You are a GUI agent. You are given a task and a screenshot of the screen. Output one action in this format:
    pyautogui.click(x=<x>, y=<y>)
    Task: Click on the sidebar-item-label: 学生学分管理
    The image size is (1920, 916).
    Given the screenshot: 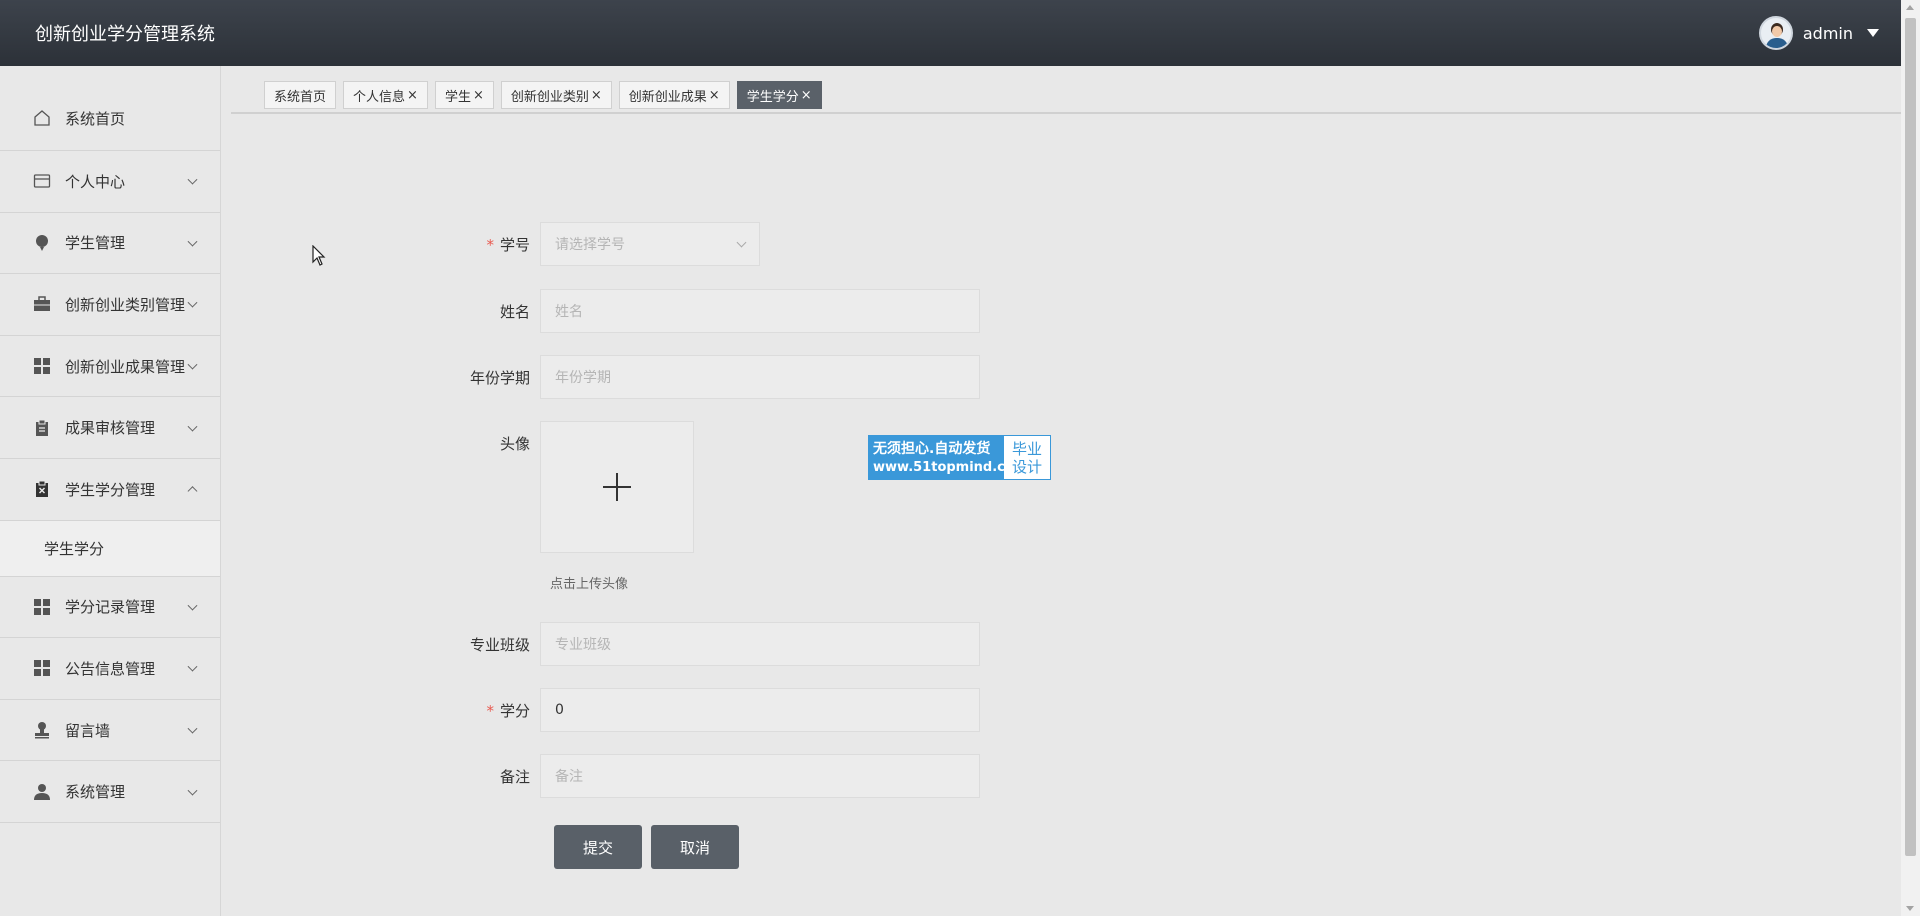 What is the action you would take?
    pyautogui.click(x=110, y=489)
    